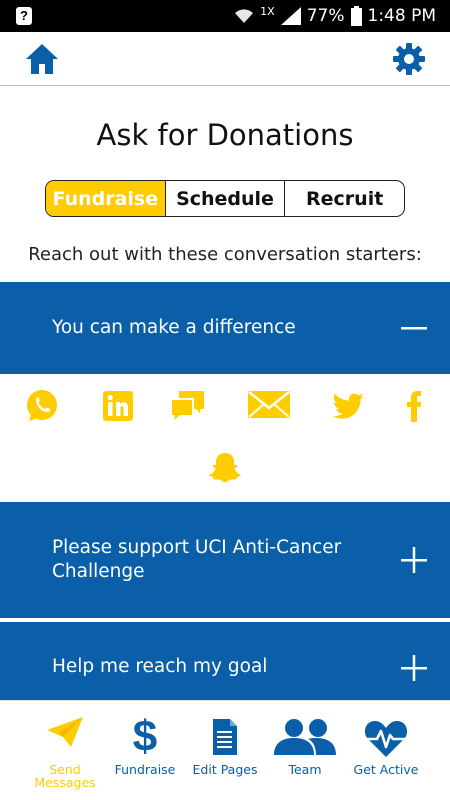 This screenshot has height=800, width=450. Describe the element at coordinates (325, 16) in the screenshot. I see `battery-percent: 77%` at that location.